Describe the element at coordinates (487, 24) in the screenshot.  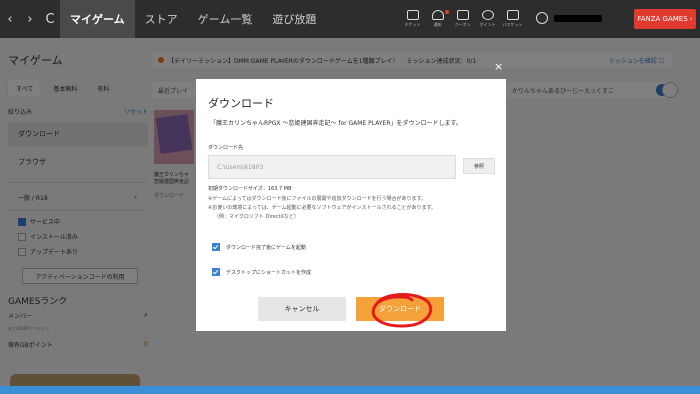
I see `point-label: ポイント` at that location.